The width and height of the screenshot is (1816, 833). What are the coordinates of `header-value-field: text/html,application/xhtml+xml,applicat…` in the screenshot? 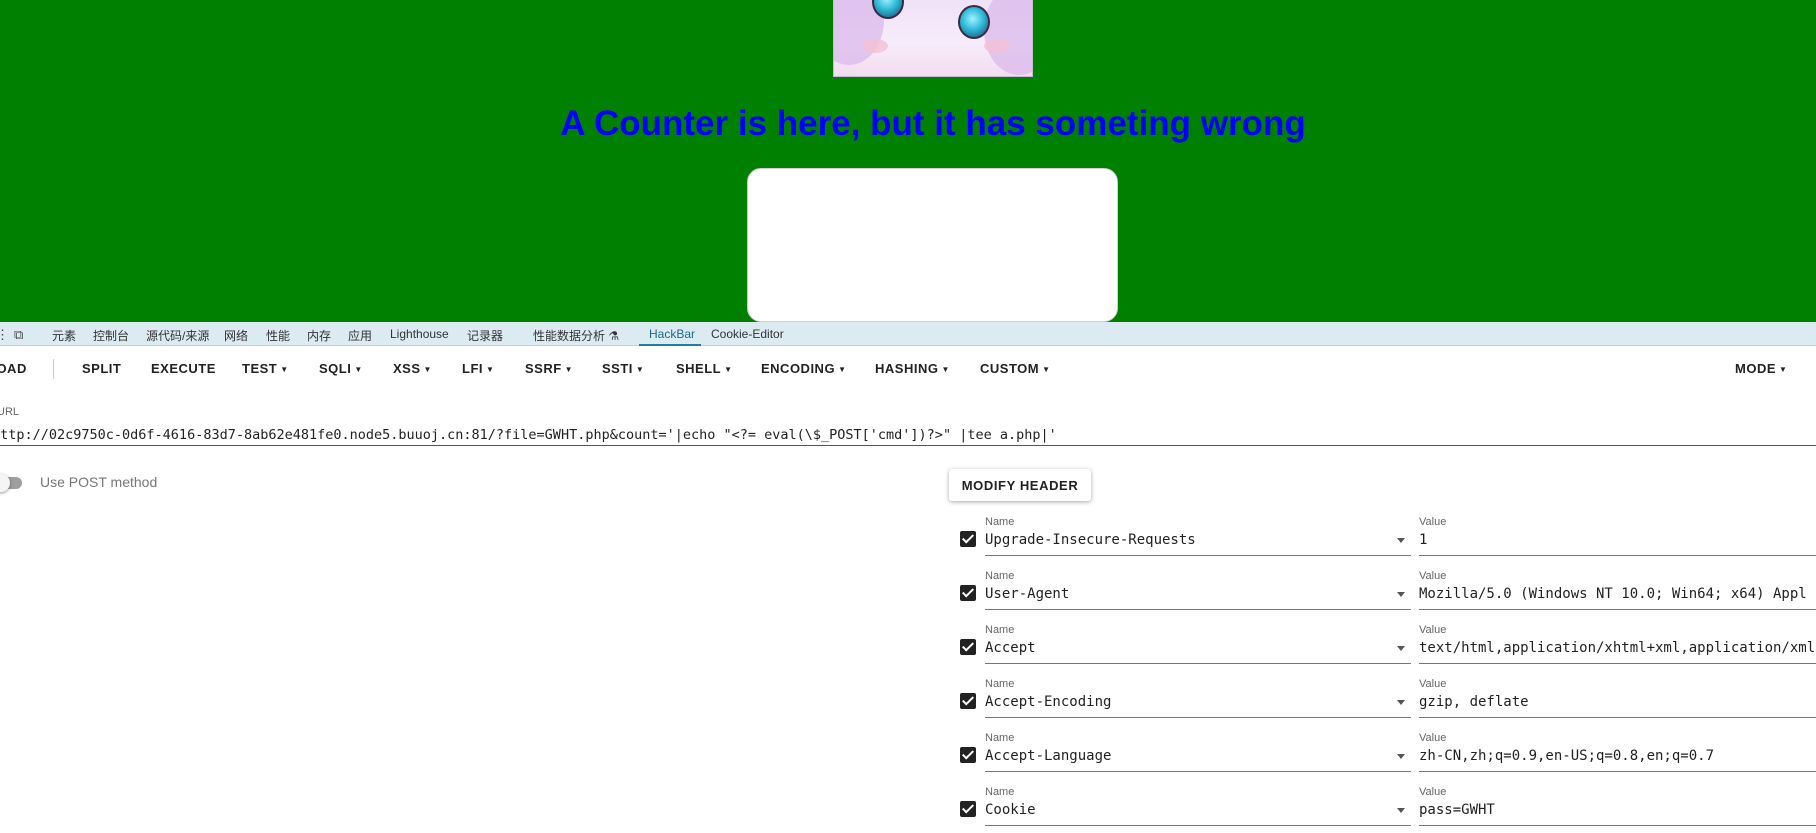 It's located at (1617, 652).